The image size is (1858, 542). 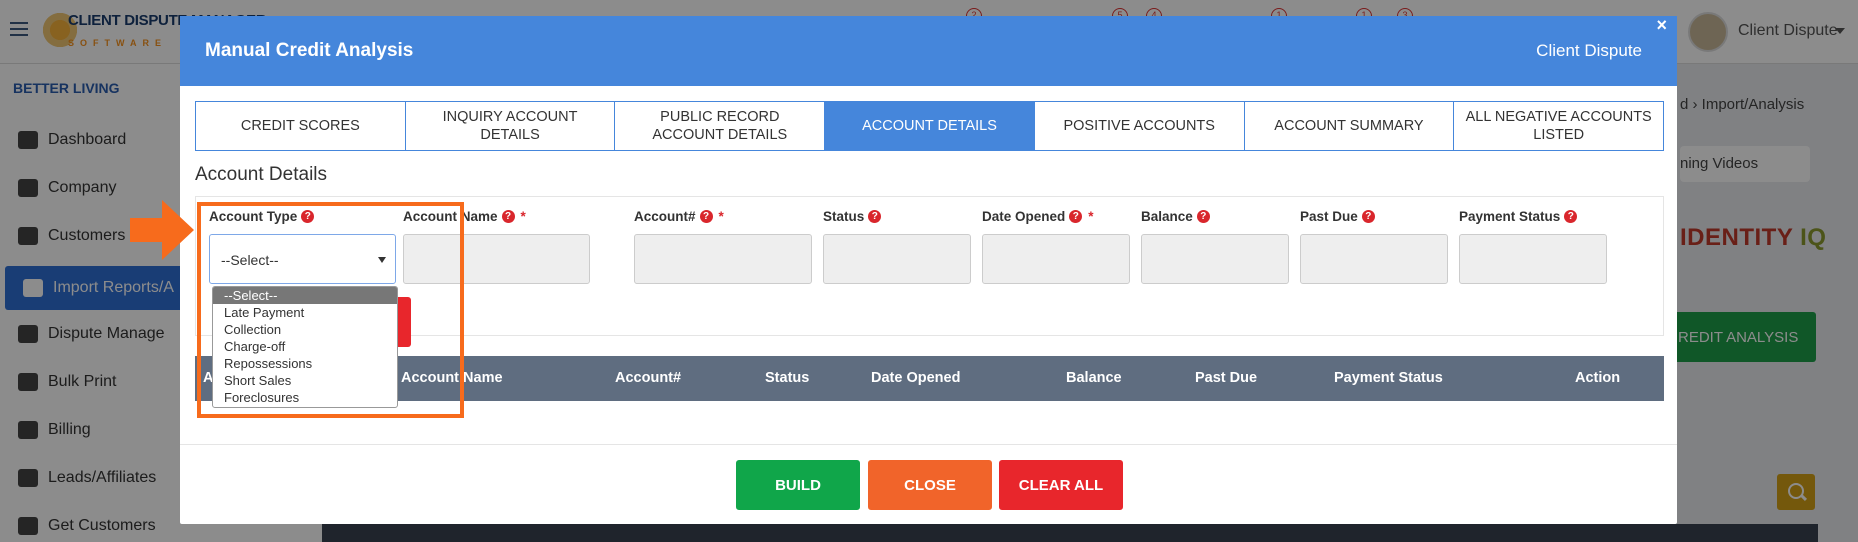 What do you see at coordinates (1589, 50) in the screenshot?
I see `modal-subtitle: Client Dispute` at bounding box center [1589, 50].